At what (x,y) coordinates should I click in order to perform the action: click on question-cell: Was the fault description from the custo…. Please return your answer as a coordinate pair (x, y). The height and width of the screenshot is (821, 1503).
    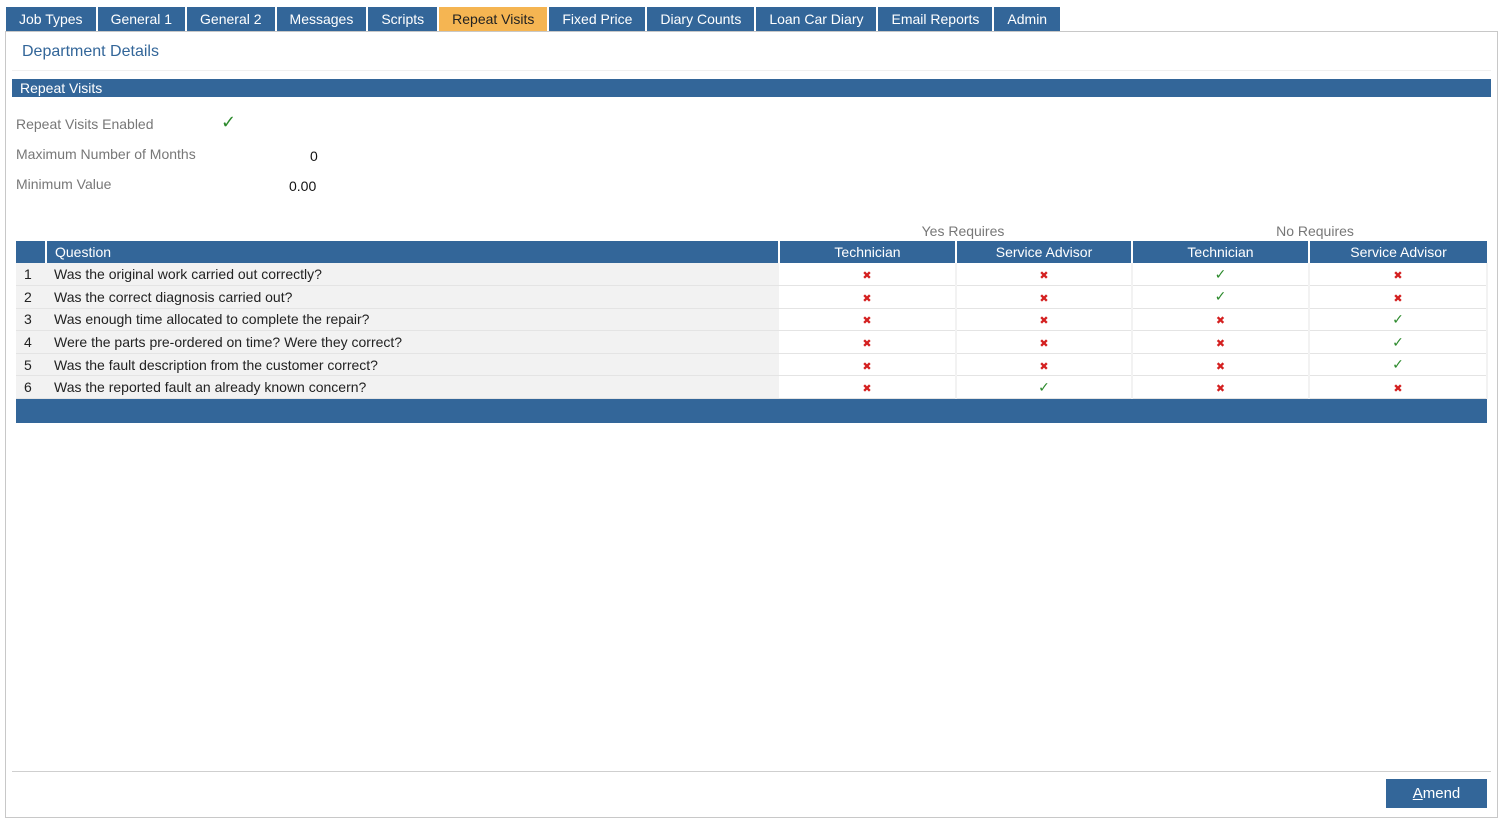
    Looking at the image, I should click on (412, 365).